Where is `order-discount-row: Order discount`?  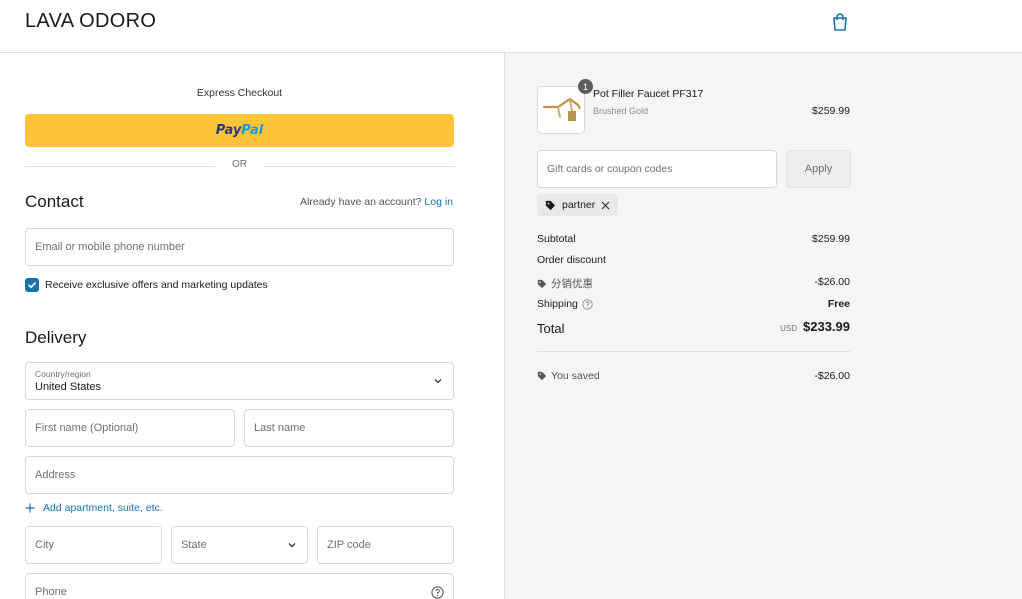 order-discount-row: Order discount is located at coordinates (693, 260).